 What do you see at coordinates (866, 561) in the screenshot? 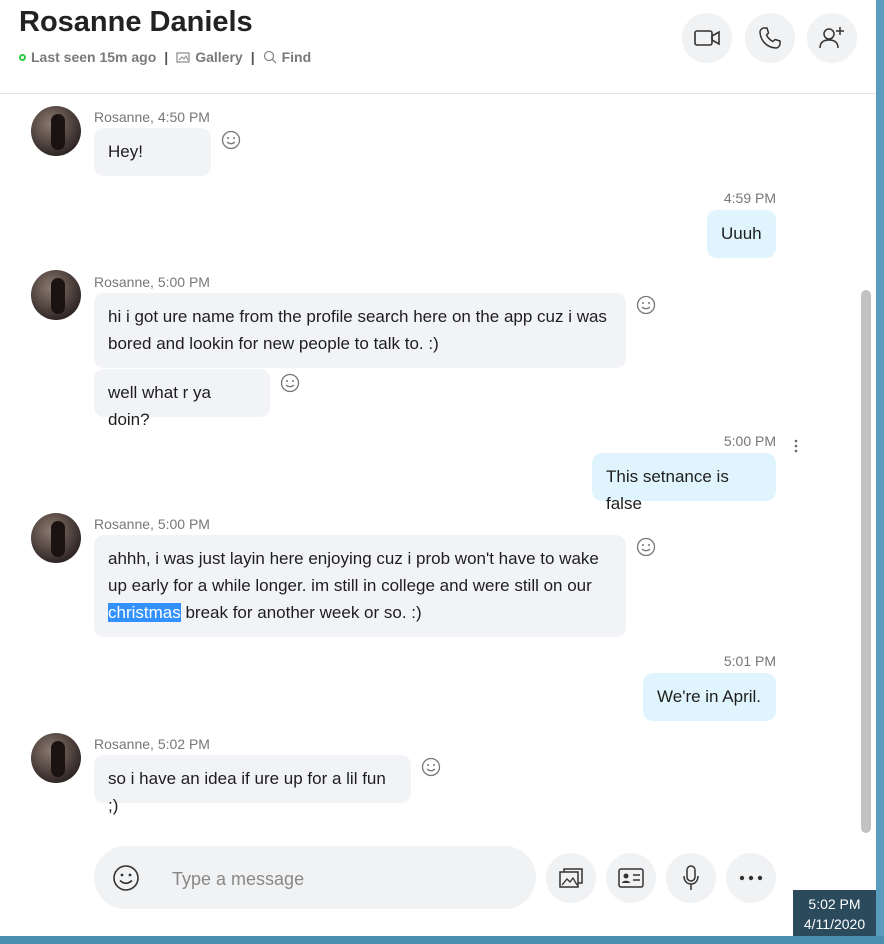
I see `scrollbar-thumb` at bounding box center [866, 561].